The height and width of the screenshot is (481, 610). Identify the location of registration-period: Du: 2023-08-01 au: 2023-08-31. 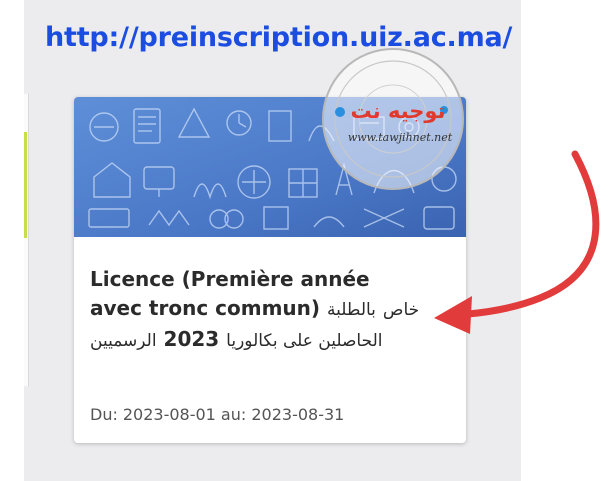
(217, 414).